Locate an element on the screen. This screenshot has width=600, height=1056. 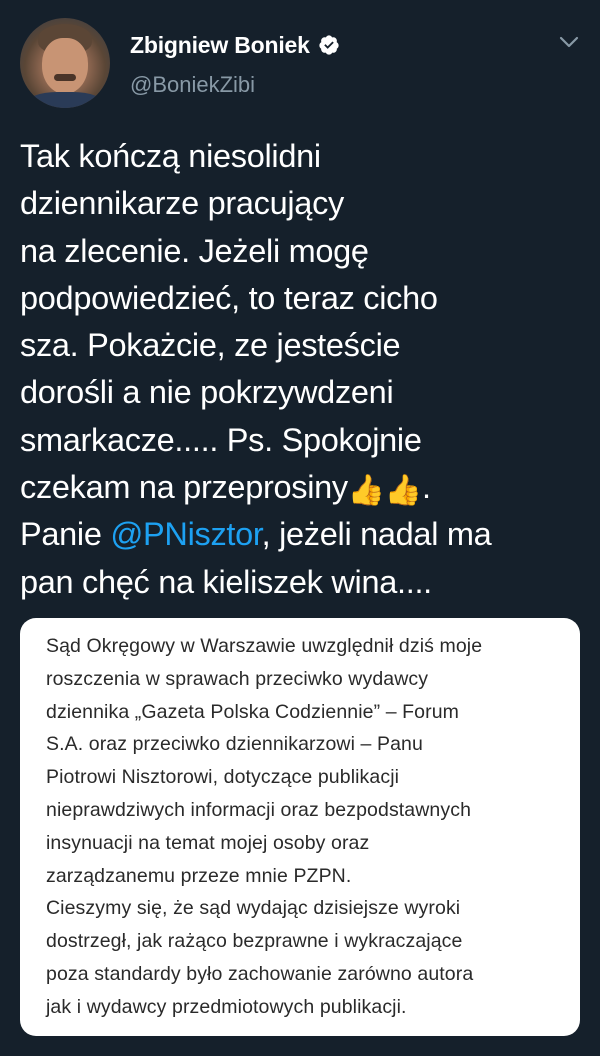
thumbs-up-icon: 👍👍 is located at coordinates (384, 491).